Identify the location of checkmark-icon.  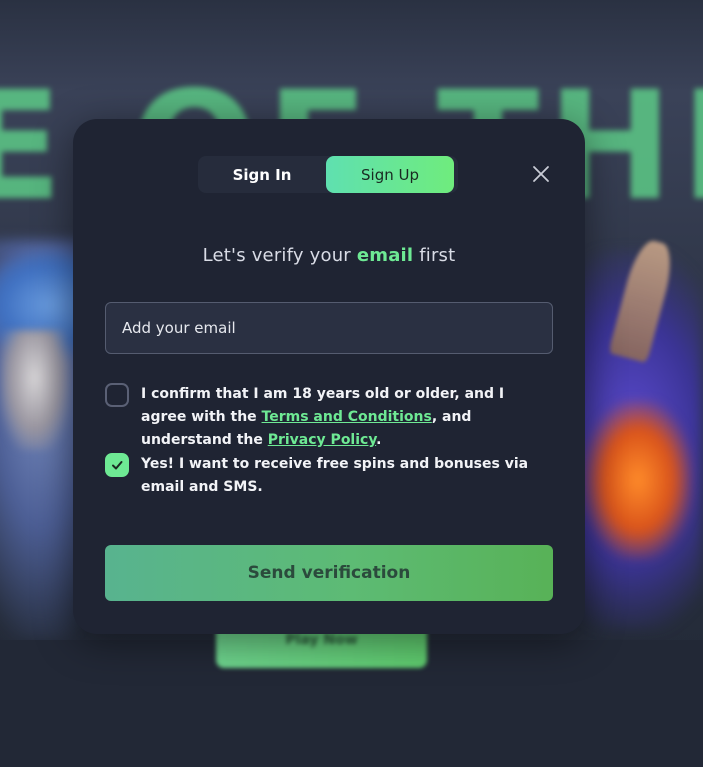
(117, 465).